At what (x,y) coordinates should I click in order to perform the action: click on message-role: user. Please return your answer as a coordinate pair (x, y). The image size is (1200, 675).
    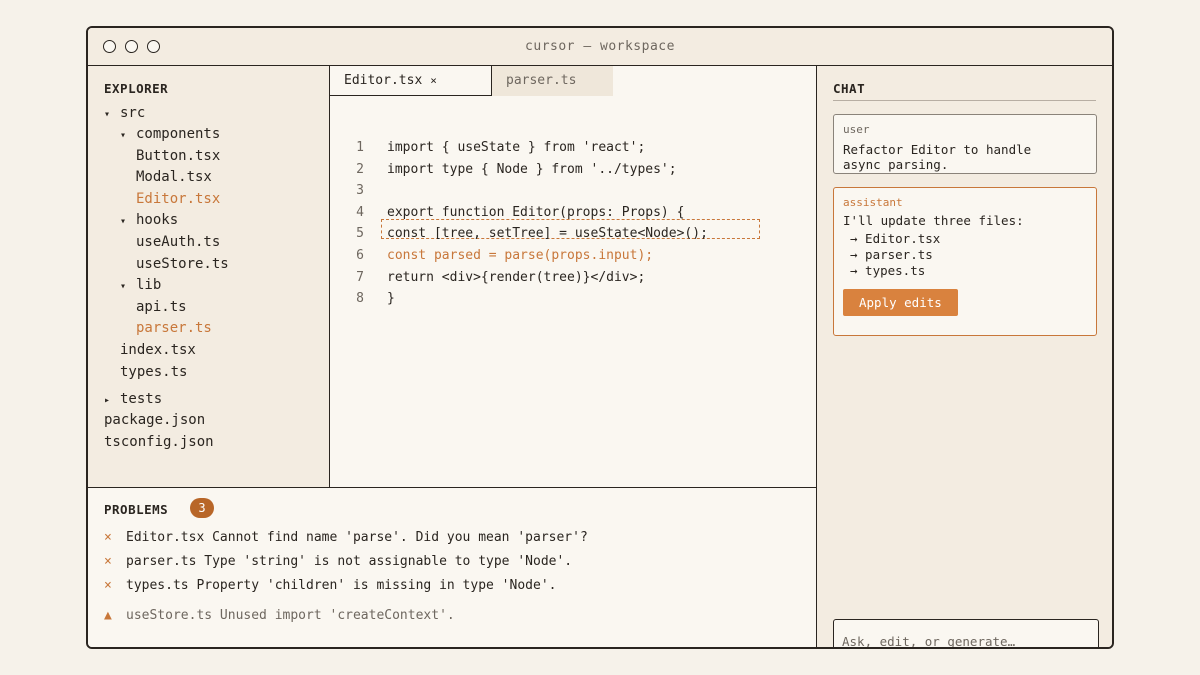
    Looking at the image, I should click on (856, 129).